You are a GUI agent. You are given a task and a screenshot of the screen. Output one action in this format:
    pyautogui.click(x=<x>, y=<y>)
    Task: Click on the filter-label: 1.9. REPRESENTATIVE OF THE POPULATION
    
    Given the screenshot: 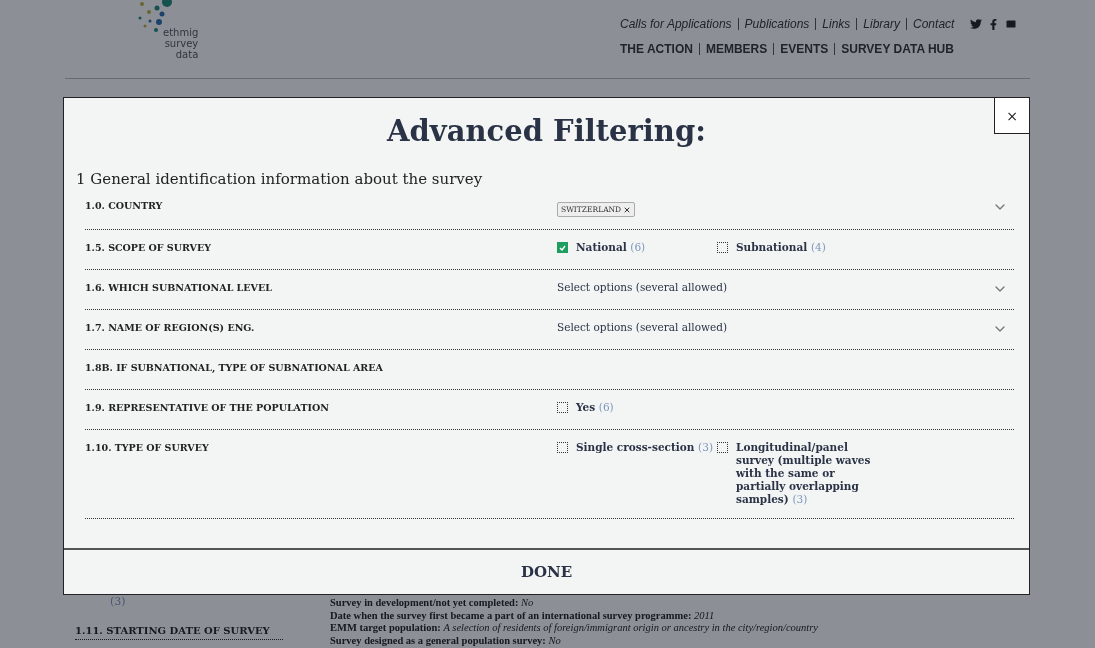 What is the action you would take?
    pyautogui.click(x=207, y=407)
    